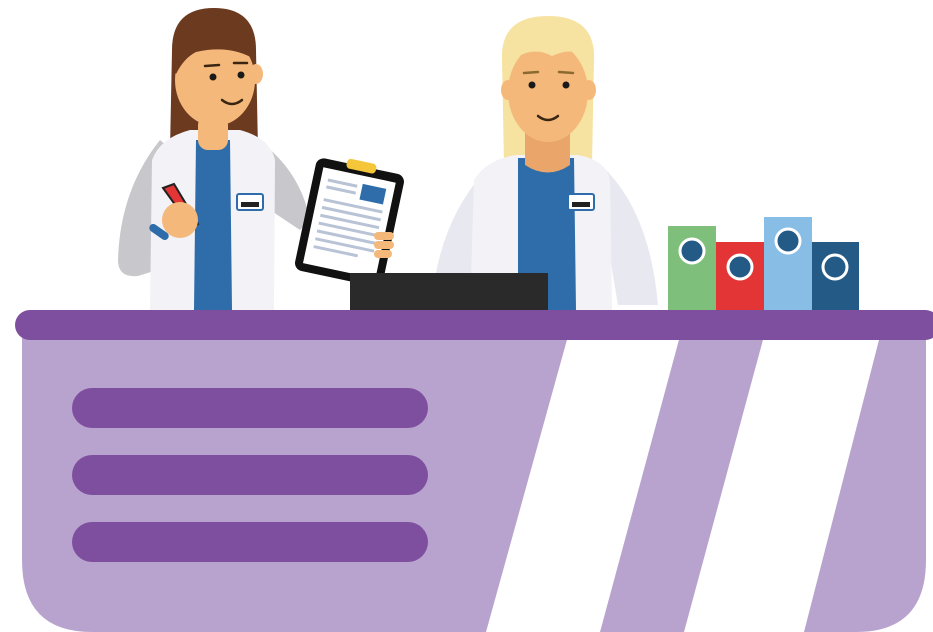 Image resolution: width=933 pixels, height=632 pixels. I want to click on doctor1-right-hand, so click(384, 245).